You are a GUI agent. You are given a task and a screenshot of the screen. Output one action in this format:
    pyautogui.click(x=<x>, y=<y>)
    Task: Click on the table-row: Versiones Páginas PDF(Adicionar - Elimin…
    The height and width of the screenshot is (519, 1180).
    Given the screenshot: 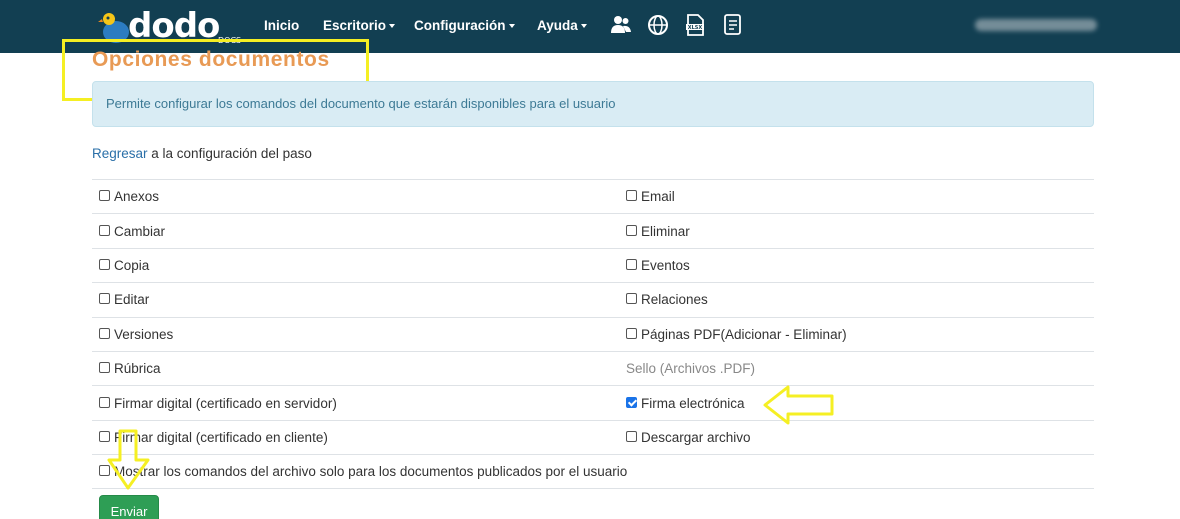 What is the action you would take?
    pyautogui.click(x=593, y=333)
    